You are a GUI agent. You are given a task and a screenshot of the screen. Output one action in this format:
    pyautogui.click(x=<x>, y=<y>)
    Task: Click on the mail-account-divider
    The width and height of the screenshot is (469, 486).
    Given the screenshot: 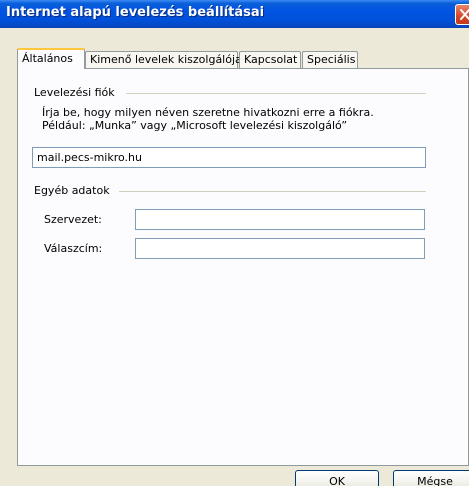 What is the action you would take?
    pyautogui.click(x=276, y=93)
    